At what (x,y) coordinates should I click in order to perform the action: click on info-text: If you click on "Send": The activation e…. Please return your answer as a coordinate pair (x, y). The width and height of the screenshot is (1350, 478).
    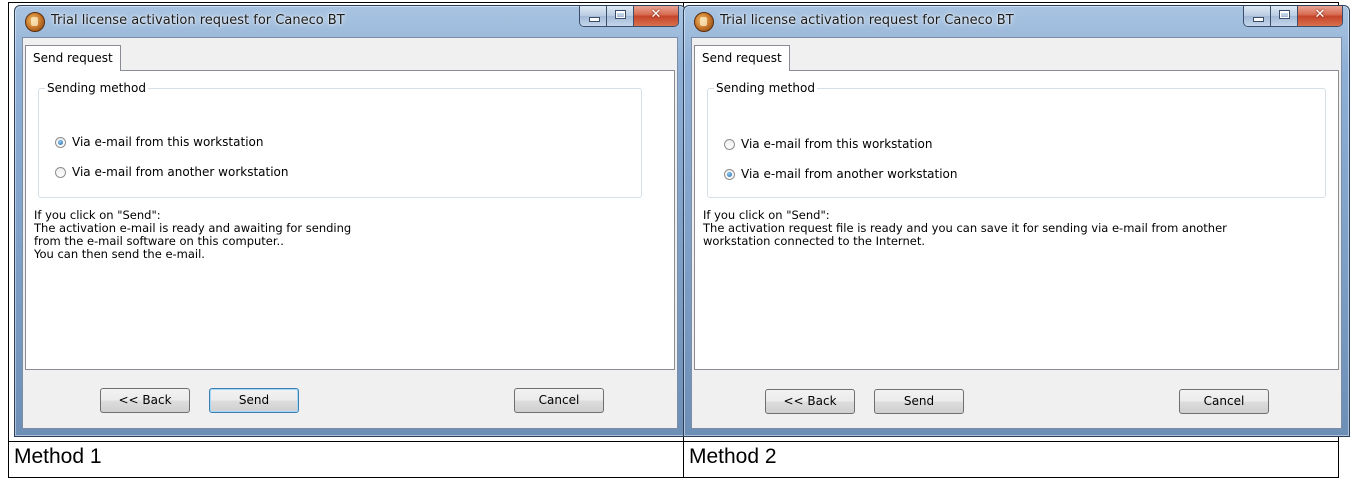
    Looking at the image, I should click on (350, 235).